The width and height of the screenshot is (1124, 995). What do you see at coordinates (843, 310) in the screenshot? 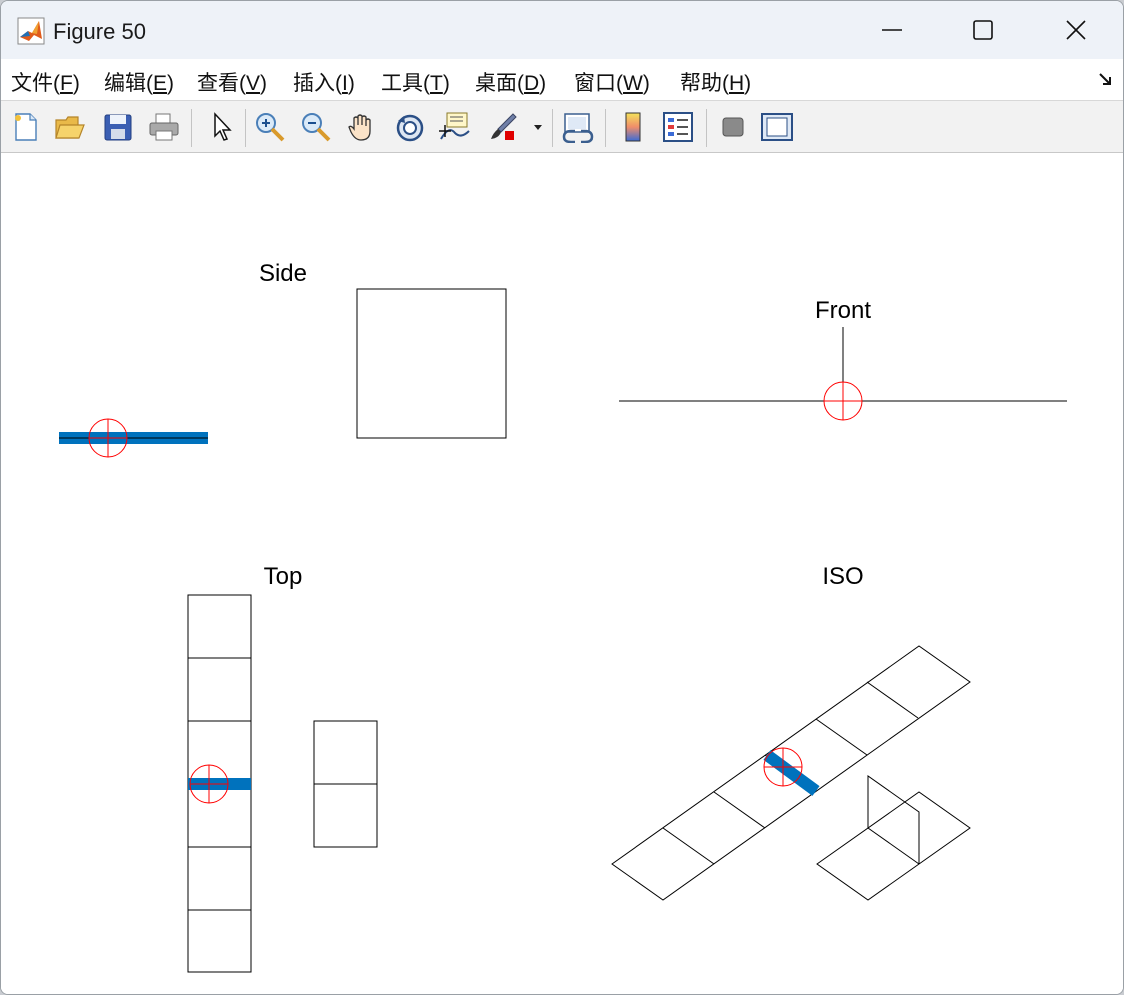
I see `front-view-title: Front` at bounding box center [843, 310].